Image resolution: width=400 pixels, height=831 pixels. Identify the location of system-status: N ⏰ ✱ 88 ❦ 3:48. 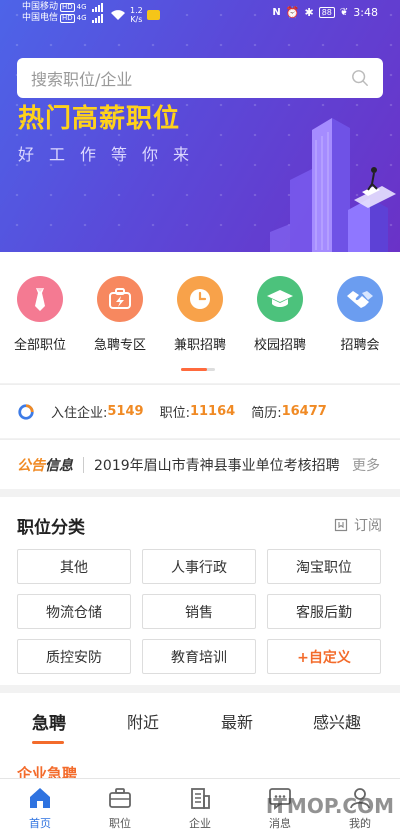
(325, 12).